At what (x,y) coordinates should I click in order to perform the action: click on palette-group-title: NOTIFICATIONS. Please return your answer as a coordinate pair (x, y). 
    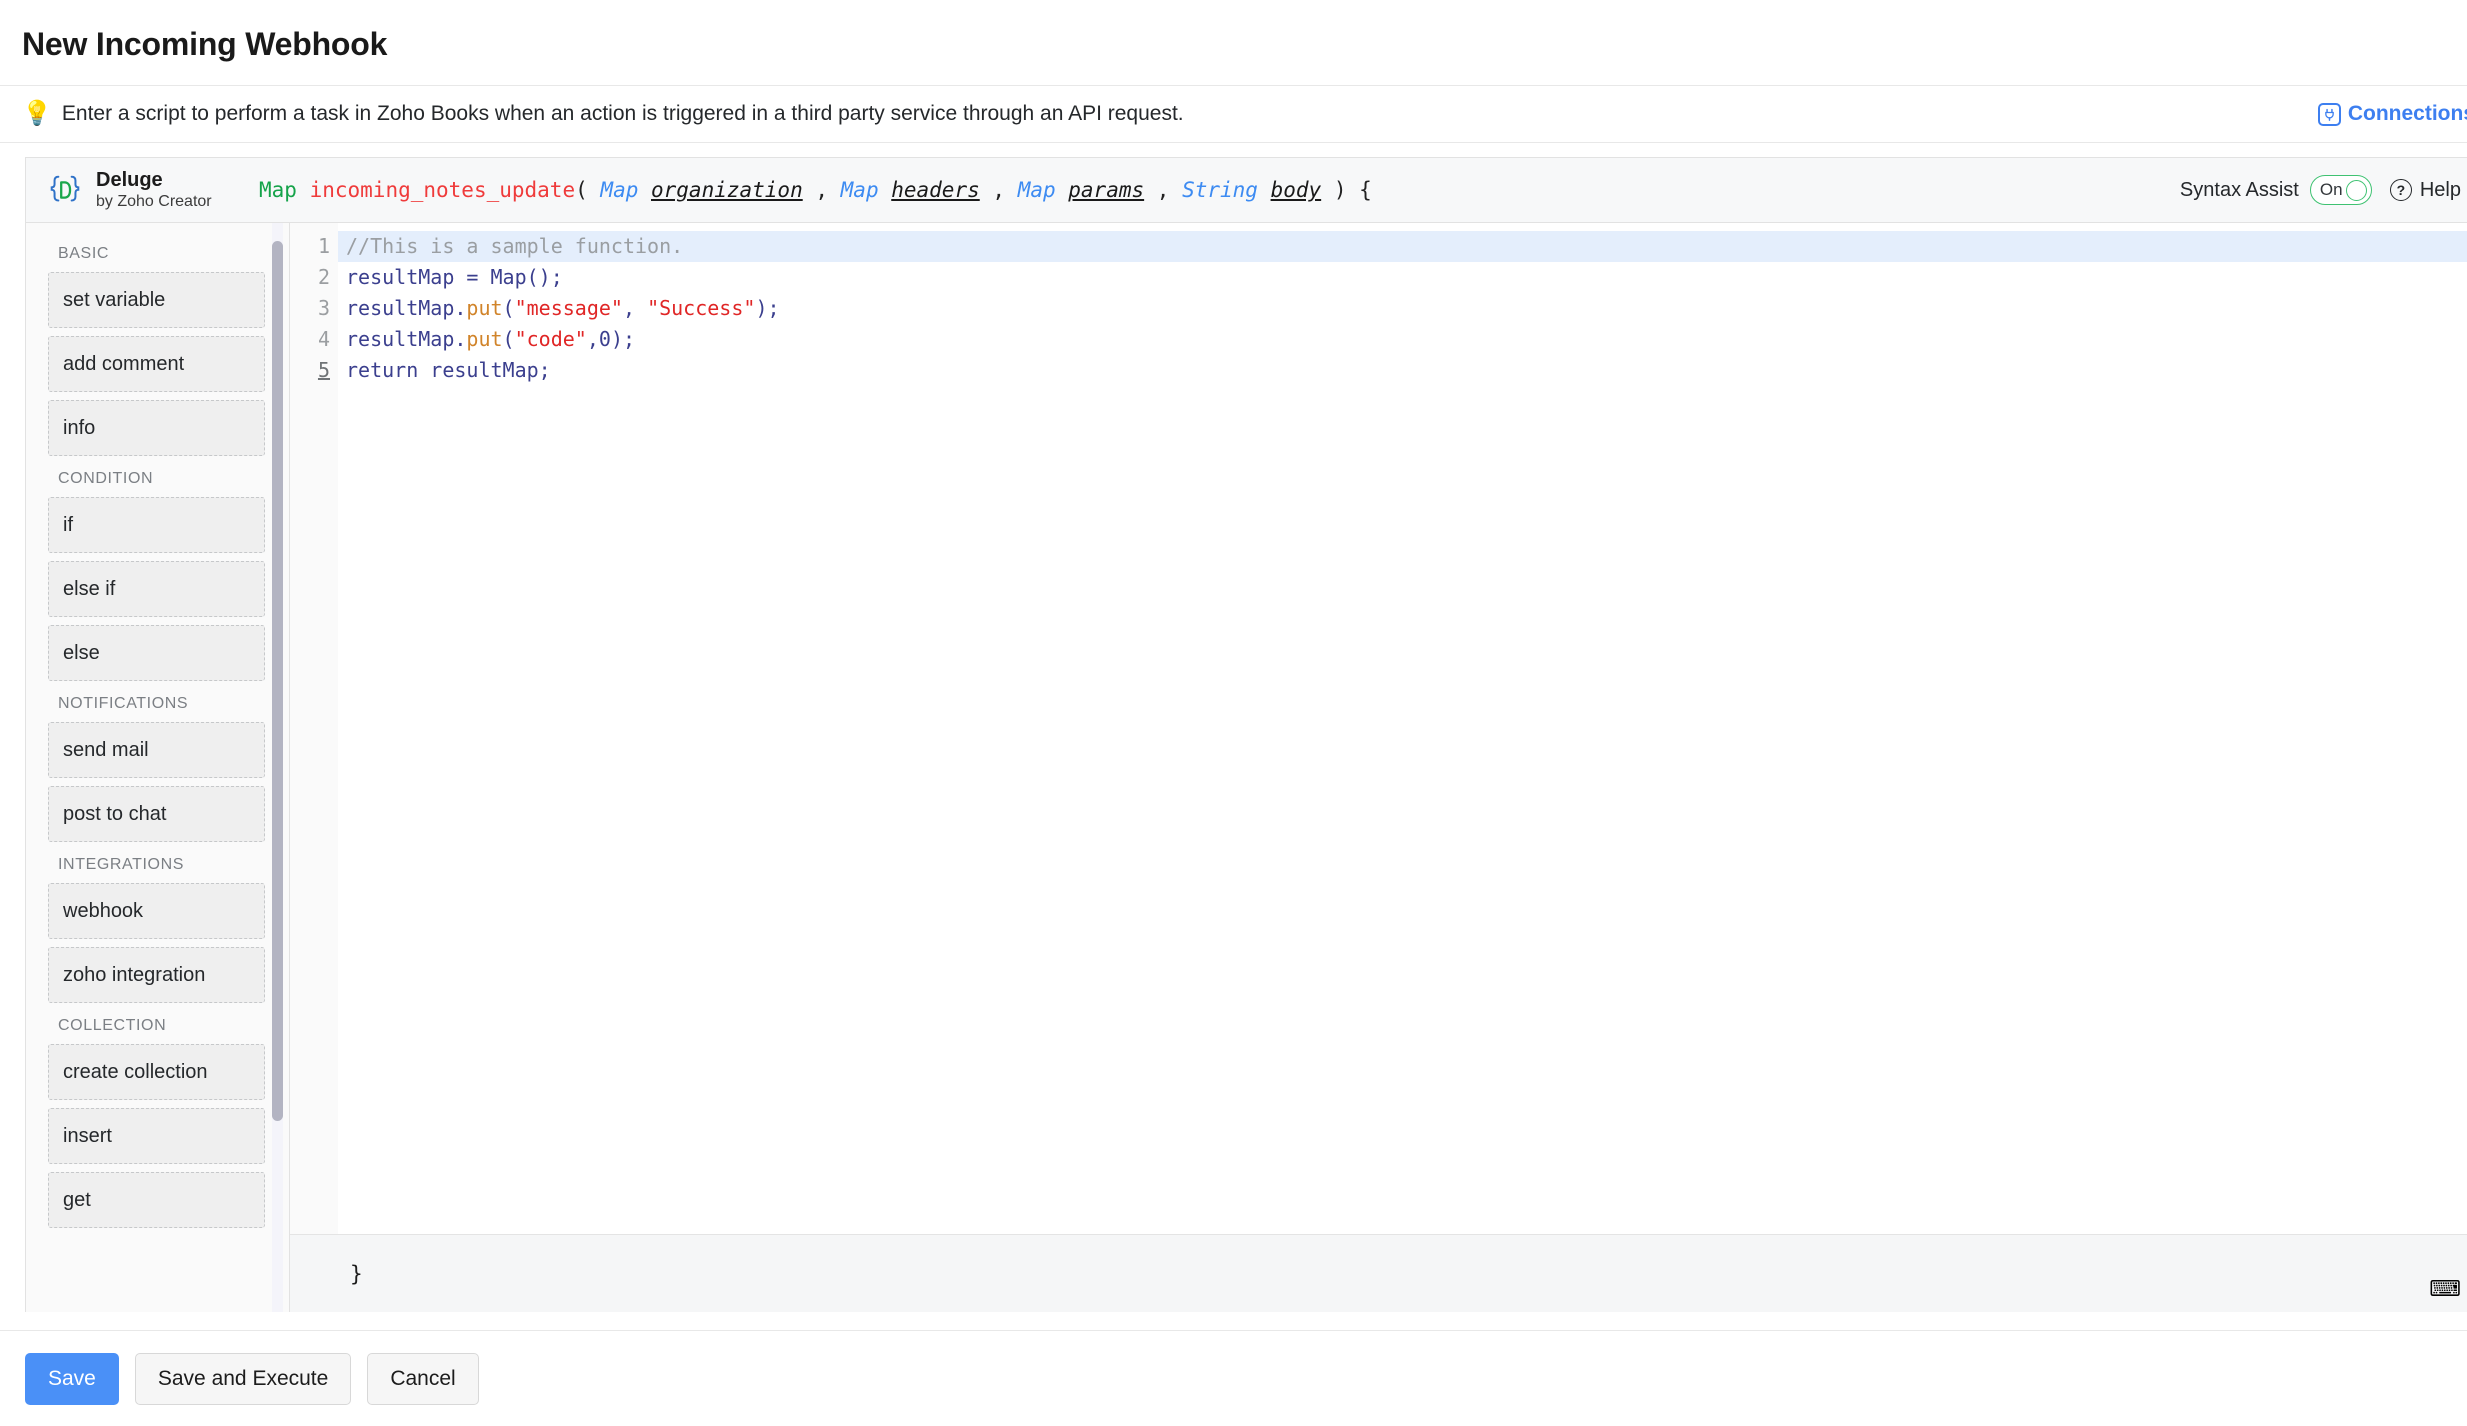
    Looking at the image, I should click on (123, 703).